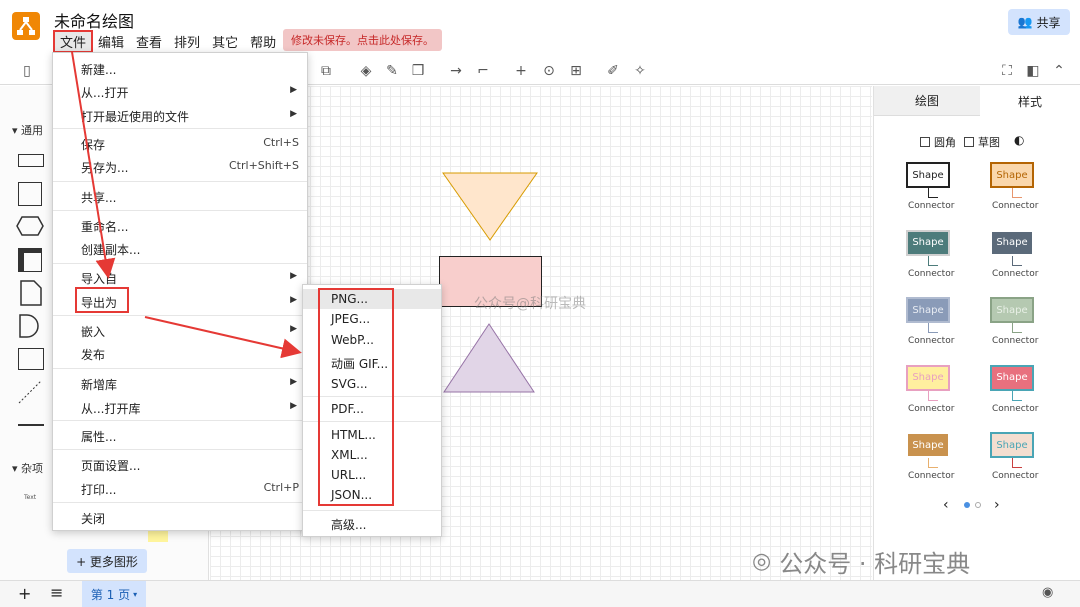 The height and width of the screenshot is (607, 1080). I want to click on chevron-down-icon: ▾, so click(135, 594).